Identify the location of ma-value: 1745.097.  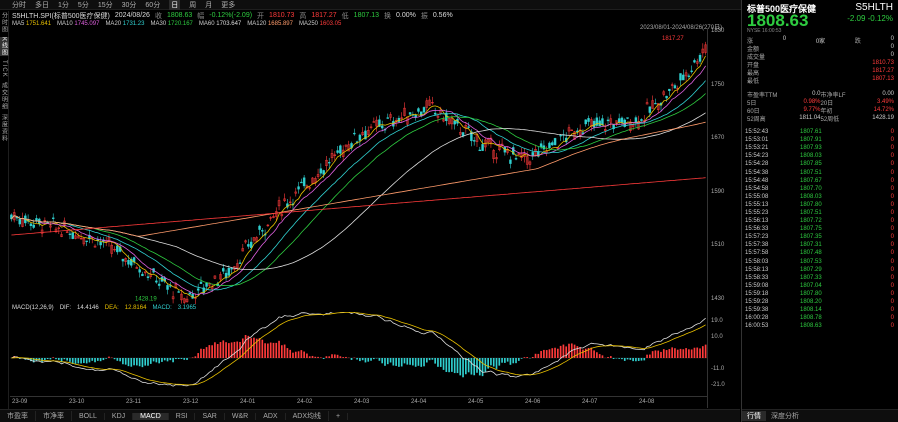
(86, 24).